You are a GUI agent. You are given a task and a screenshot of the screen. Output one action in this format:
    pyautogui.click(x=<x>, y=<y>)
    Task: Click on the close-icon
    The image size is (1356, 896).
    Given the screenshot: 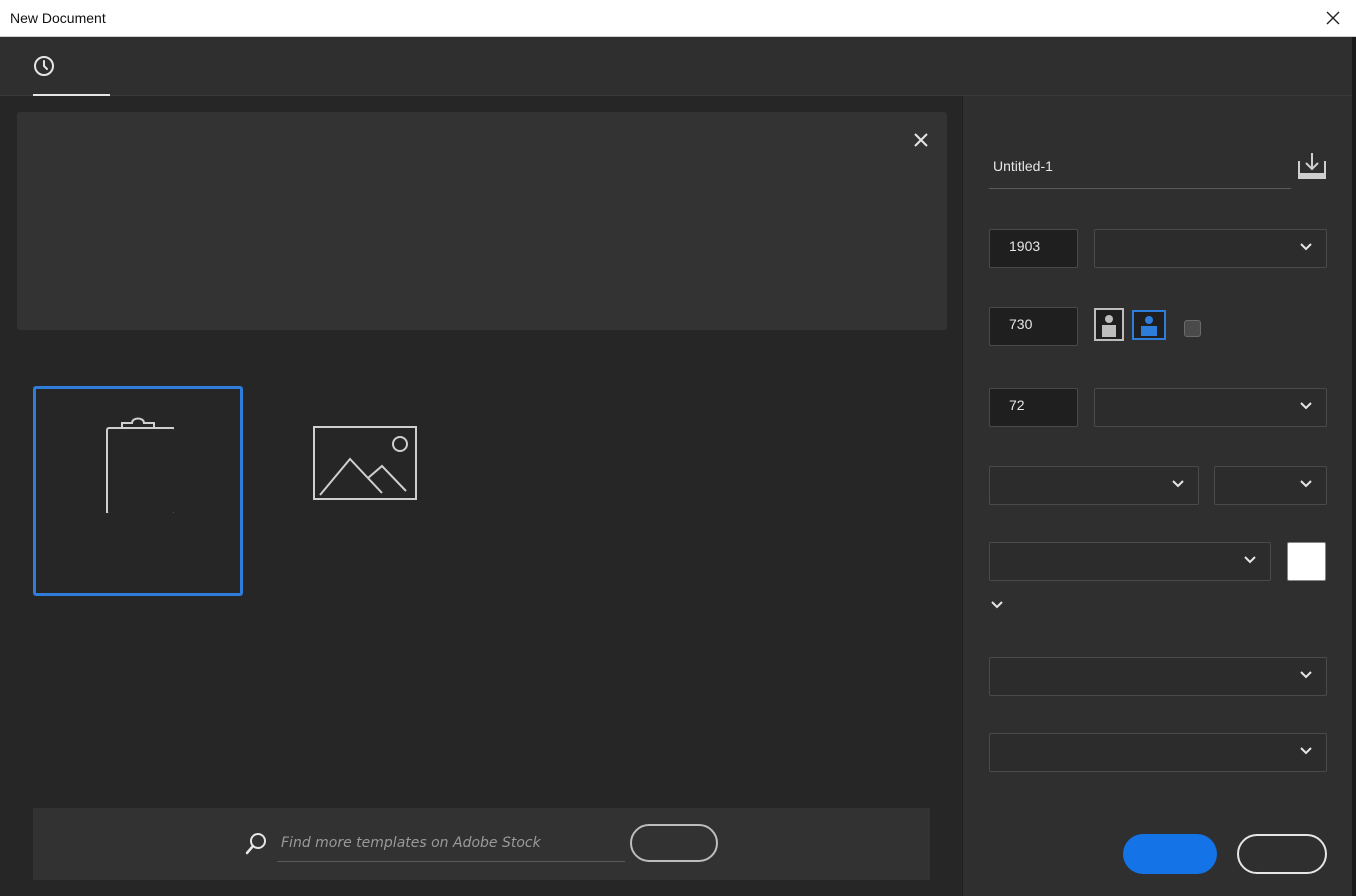 What is the action you would take?
    pyautogui.click(x=1333, y=18)
    